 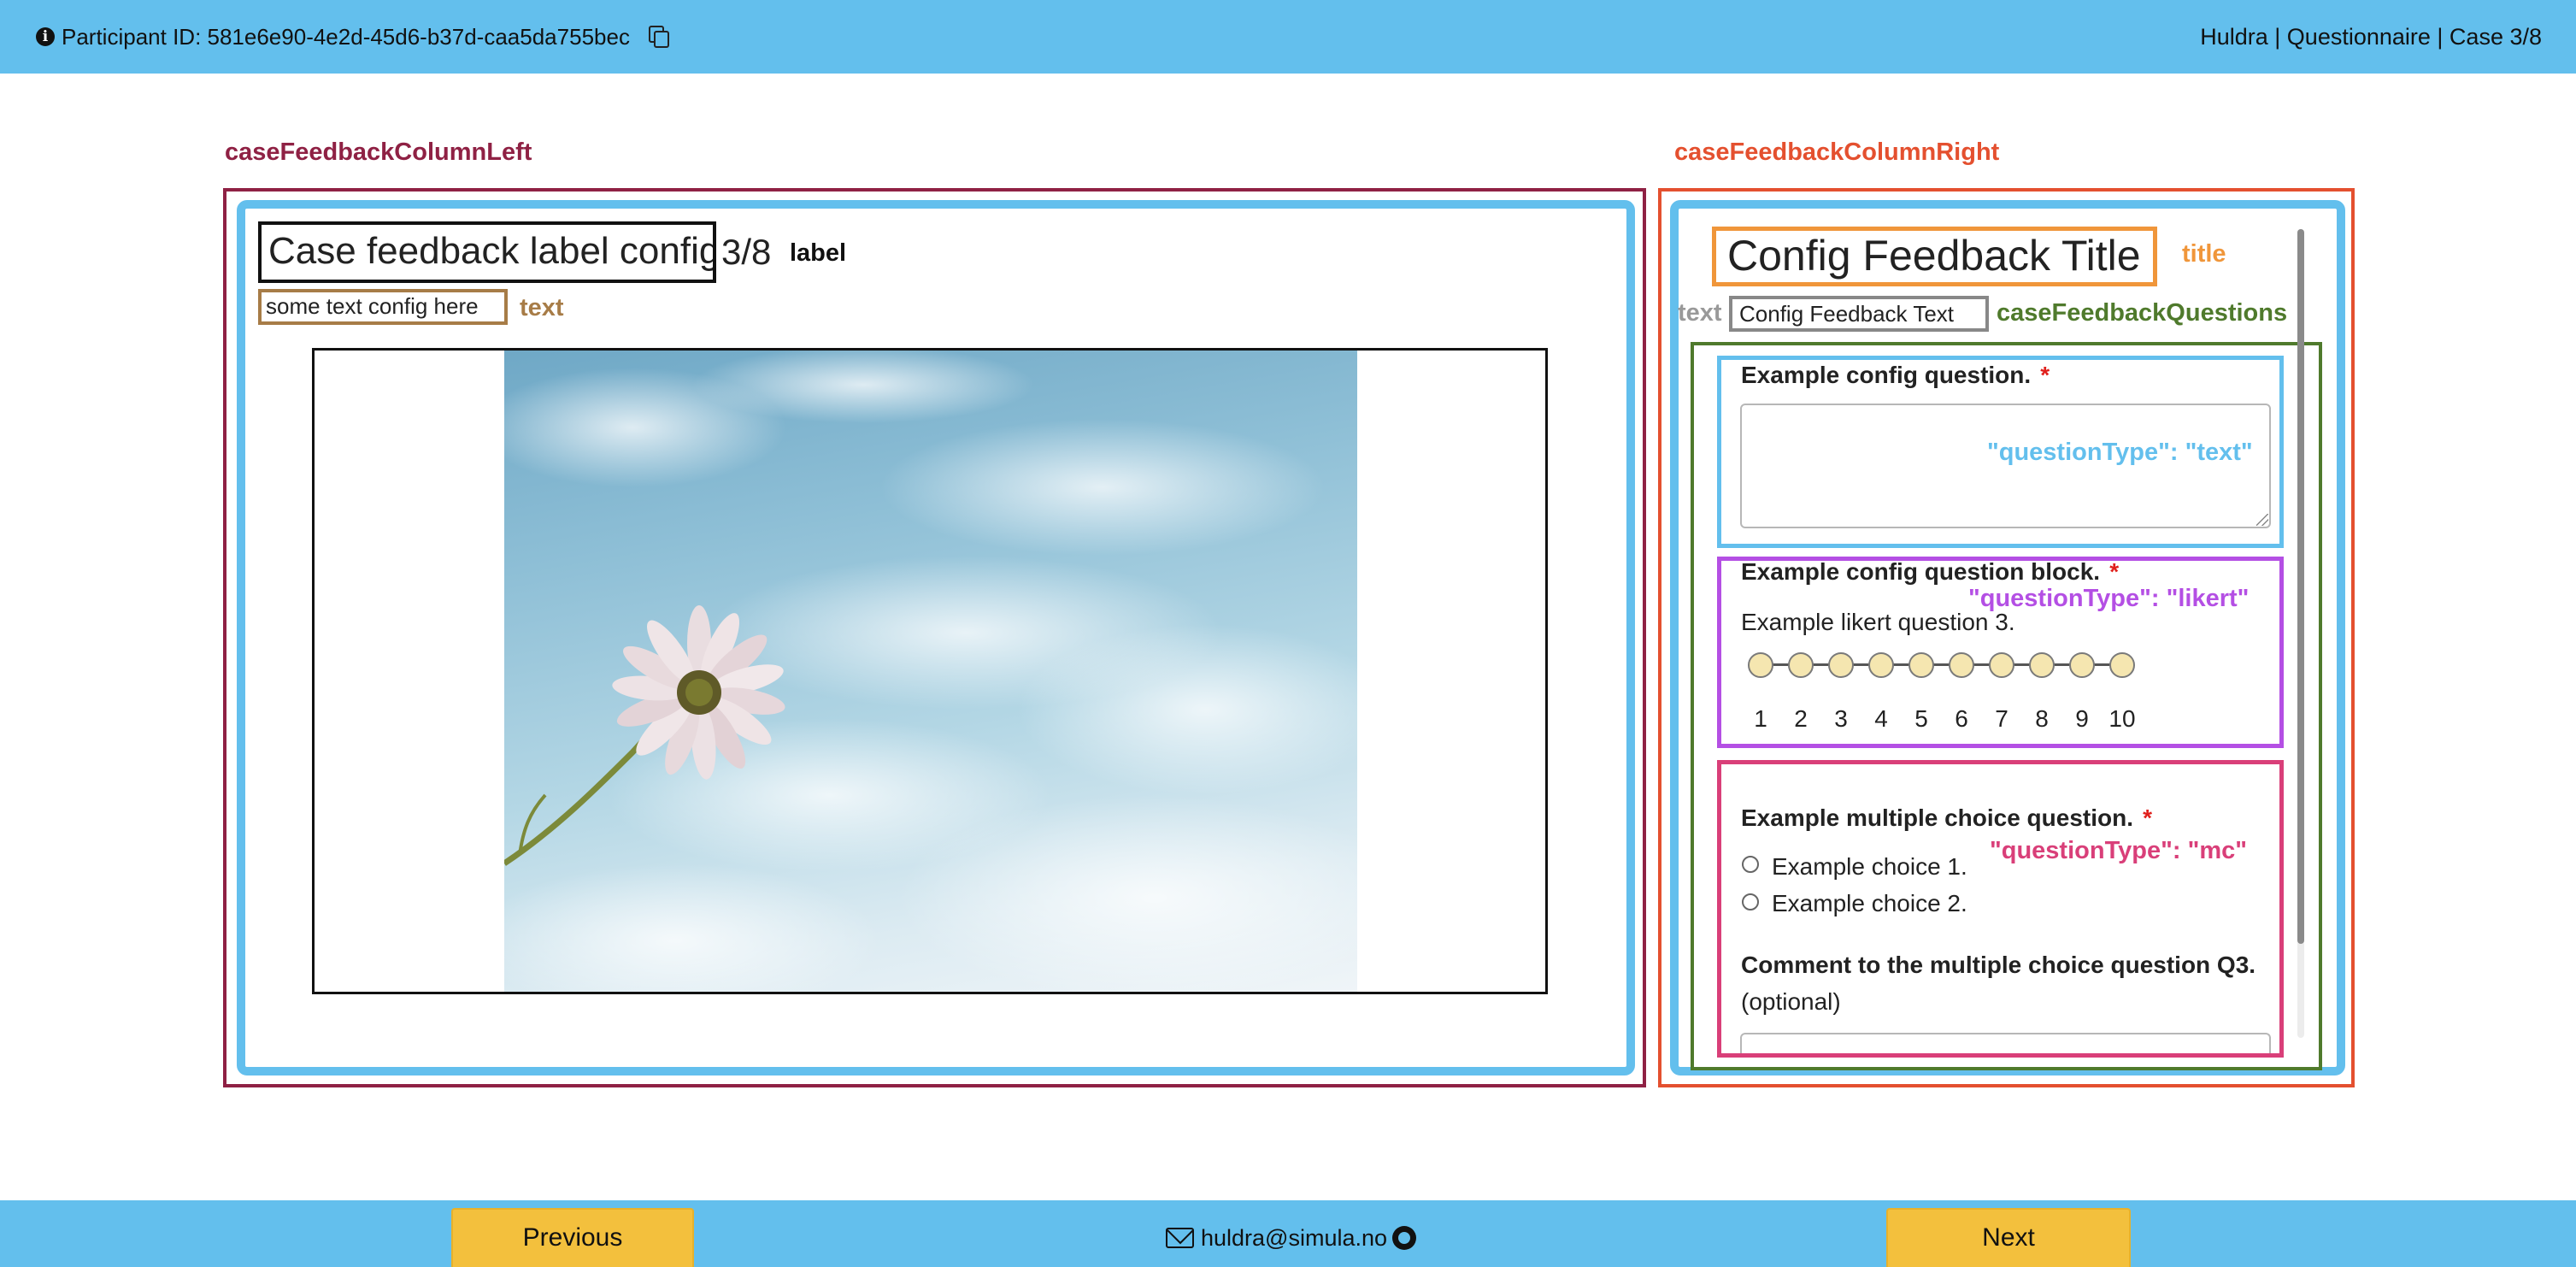 I want to click on question-3-label: Example multiple choice question. *, so click(x=1946, y=818).